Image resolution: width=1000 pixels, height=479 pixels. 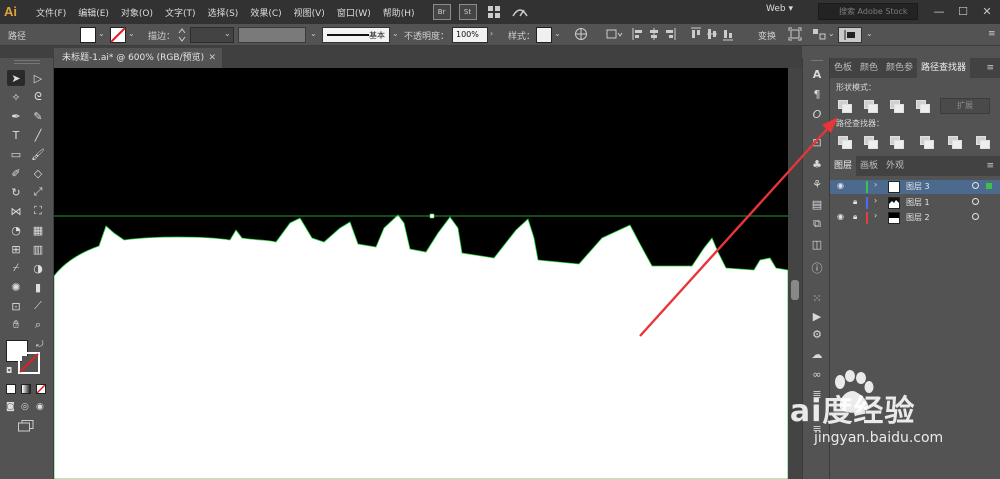 What do you see at coordinates (26, 426) in the screenshot?
I see `screen-mode-icon` at bounding box center [26, 426].